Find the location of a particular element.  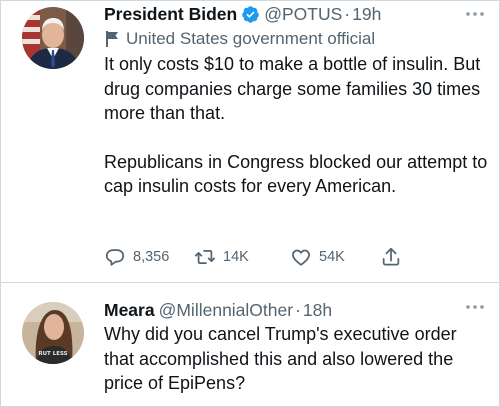

author-handle: @MillennialOther is located at coordinates (226, 310).